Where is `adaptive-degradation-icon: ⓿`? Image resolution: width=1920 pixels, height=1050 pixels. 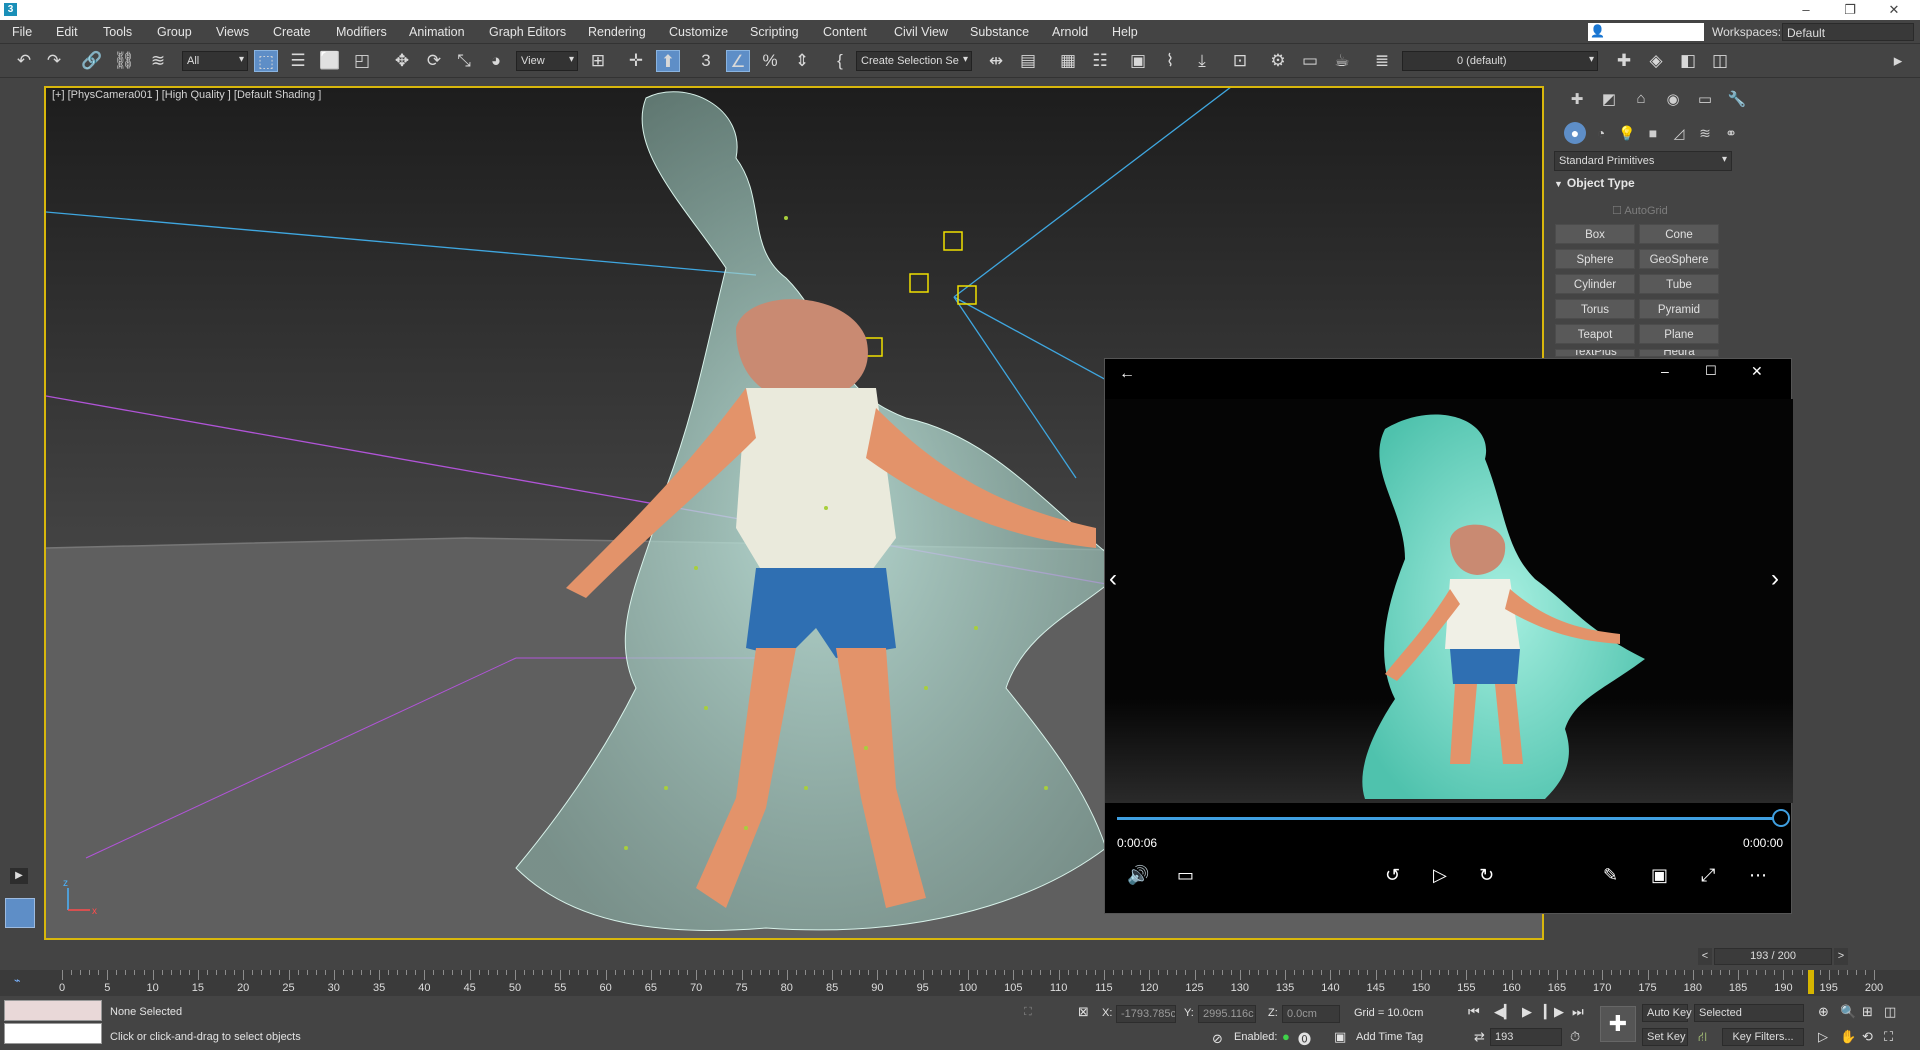 adaptive-degradation-icon: ⓿ is located at coordinates (1304, 1038).